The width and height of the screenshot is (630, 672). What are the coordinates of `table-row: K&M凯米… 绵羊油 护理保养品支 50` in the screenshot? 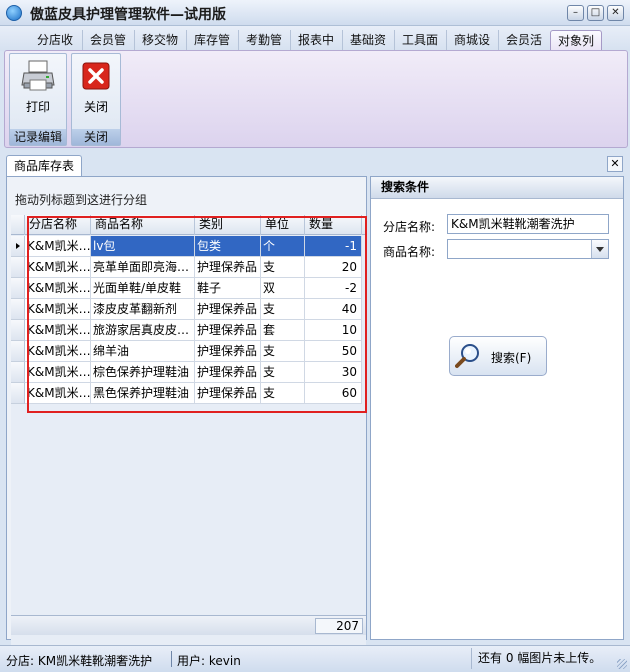 It's located at (188, 351).